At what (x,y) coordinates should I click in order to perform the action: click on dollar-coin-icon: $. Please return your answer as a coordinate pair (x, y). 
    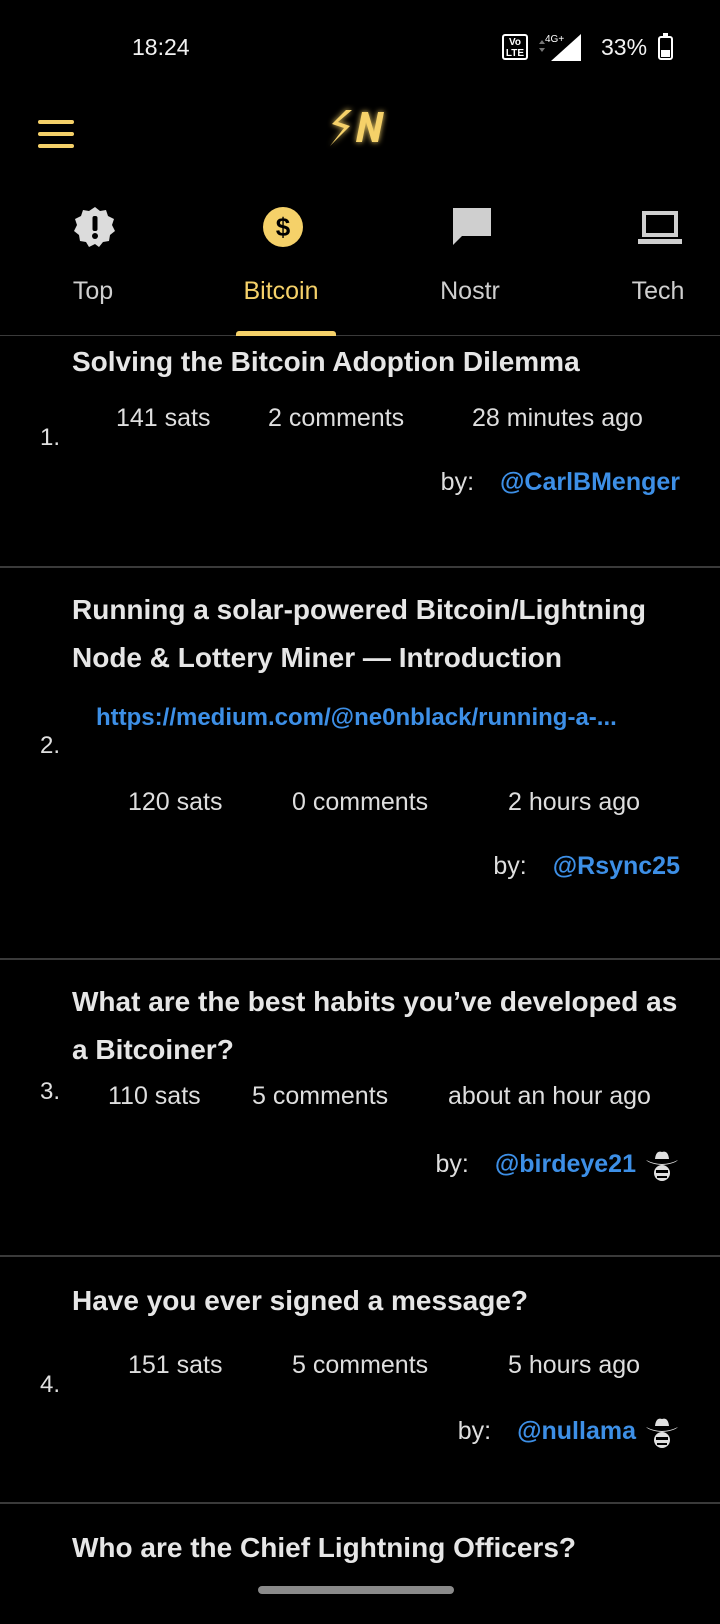
    Looking at the image, I should click on (283, 227).